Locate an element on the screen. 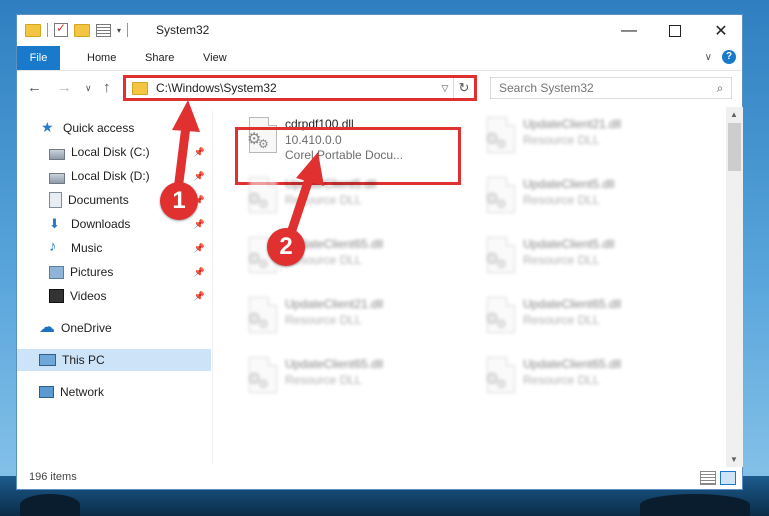 The image size is (769, 516). properties-check-icon is located at coordinates (61, 29).